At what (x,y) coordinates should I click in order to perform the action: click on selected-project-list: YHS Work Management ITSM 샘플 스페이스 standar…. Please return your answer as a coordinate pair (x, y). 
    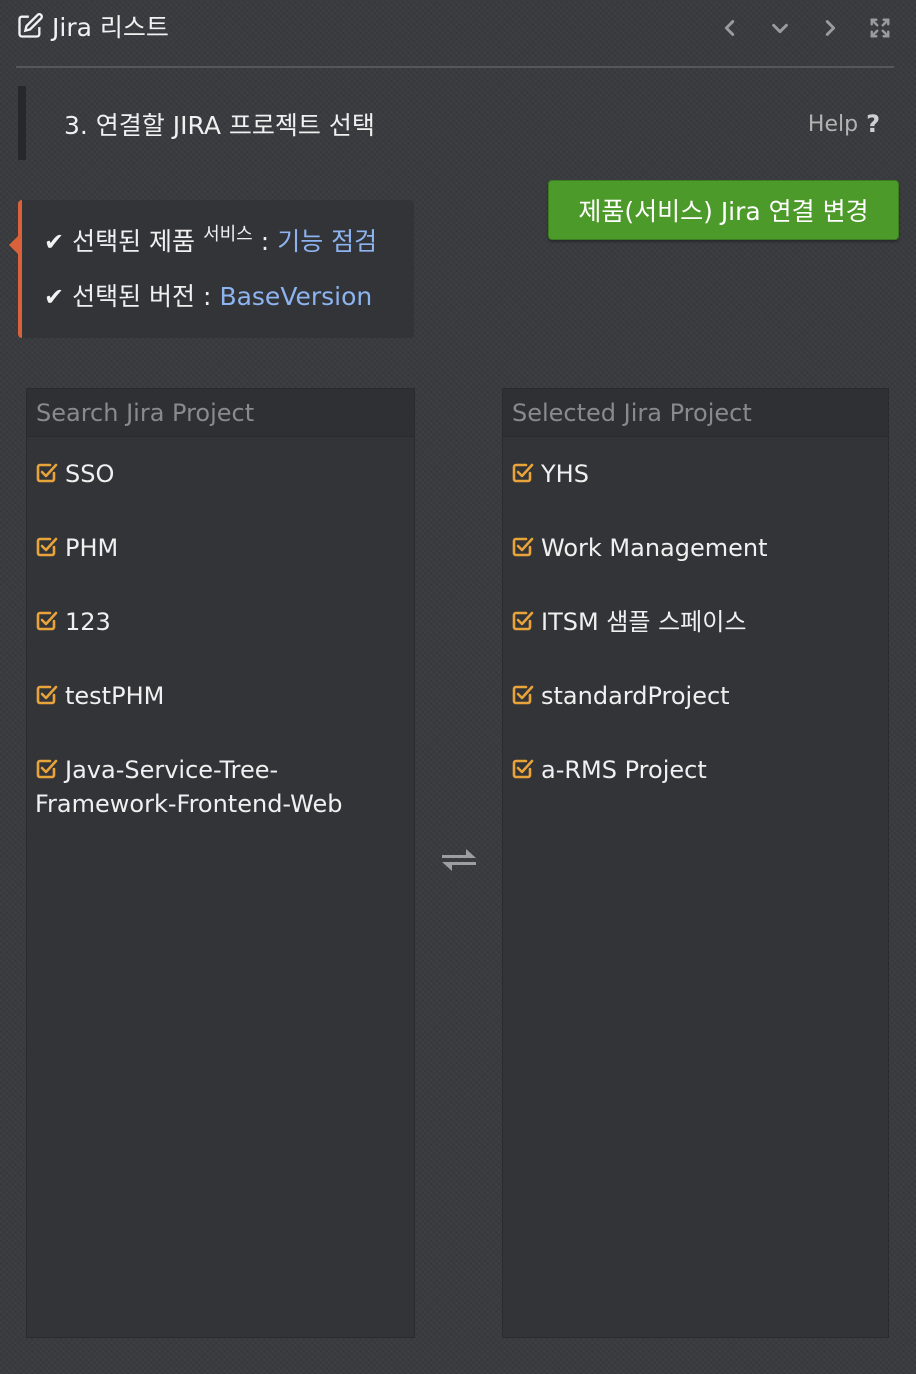
    Looking at the image, I should click on (695, 622).